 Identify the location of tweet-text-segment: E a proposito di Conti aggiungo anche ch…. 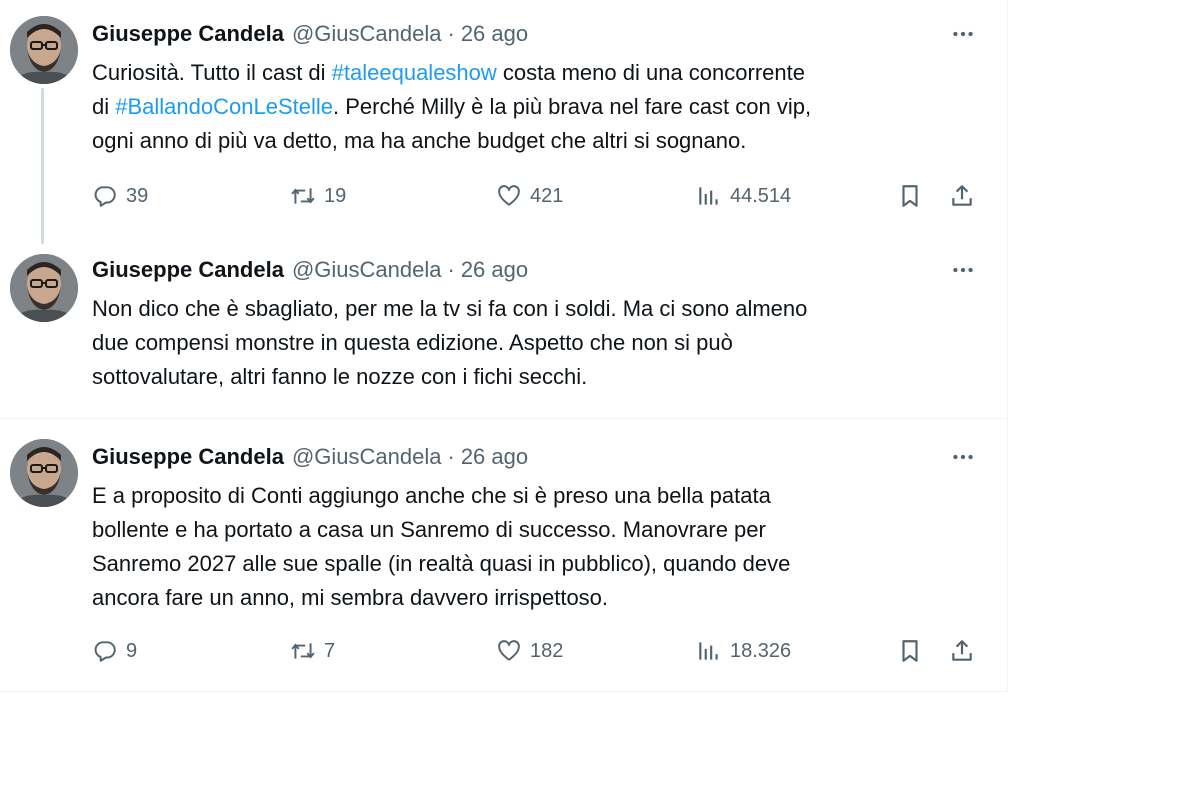
(431, 495).